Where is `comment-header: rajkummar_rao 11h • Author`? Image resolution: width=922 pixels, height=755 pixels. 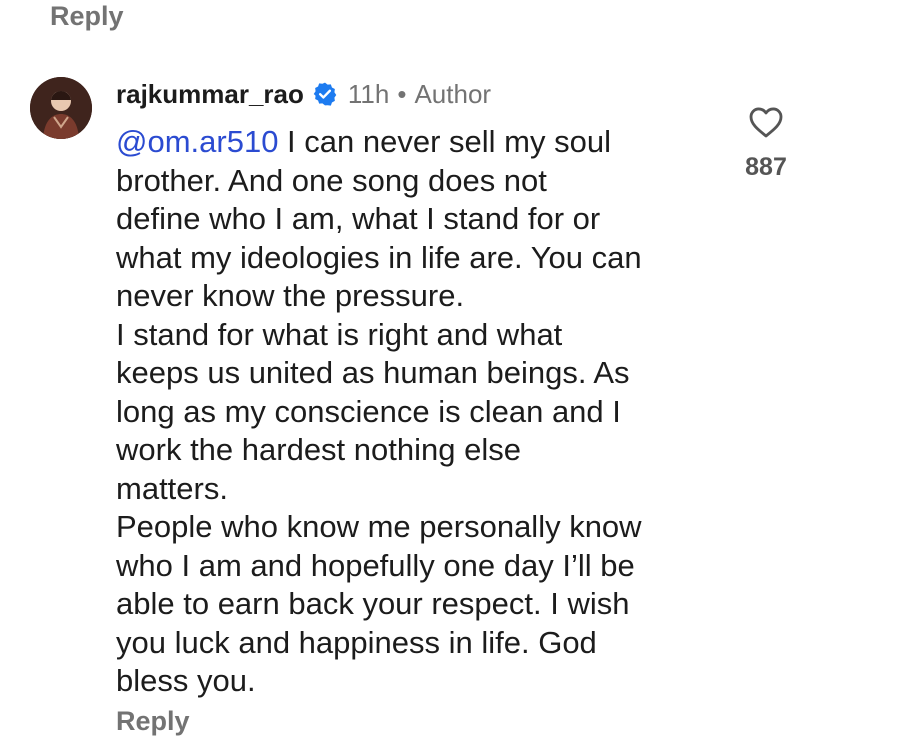
comment-header: rajkummar_rao 11h • Author is located at coordinates (303, 94).